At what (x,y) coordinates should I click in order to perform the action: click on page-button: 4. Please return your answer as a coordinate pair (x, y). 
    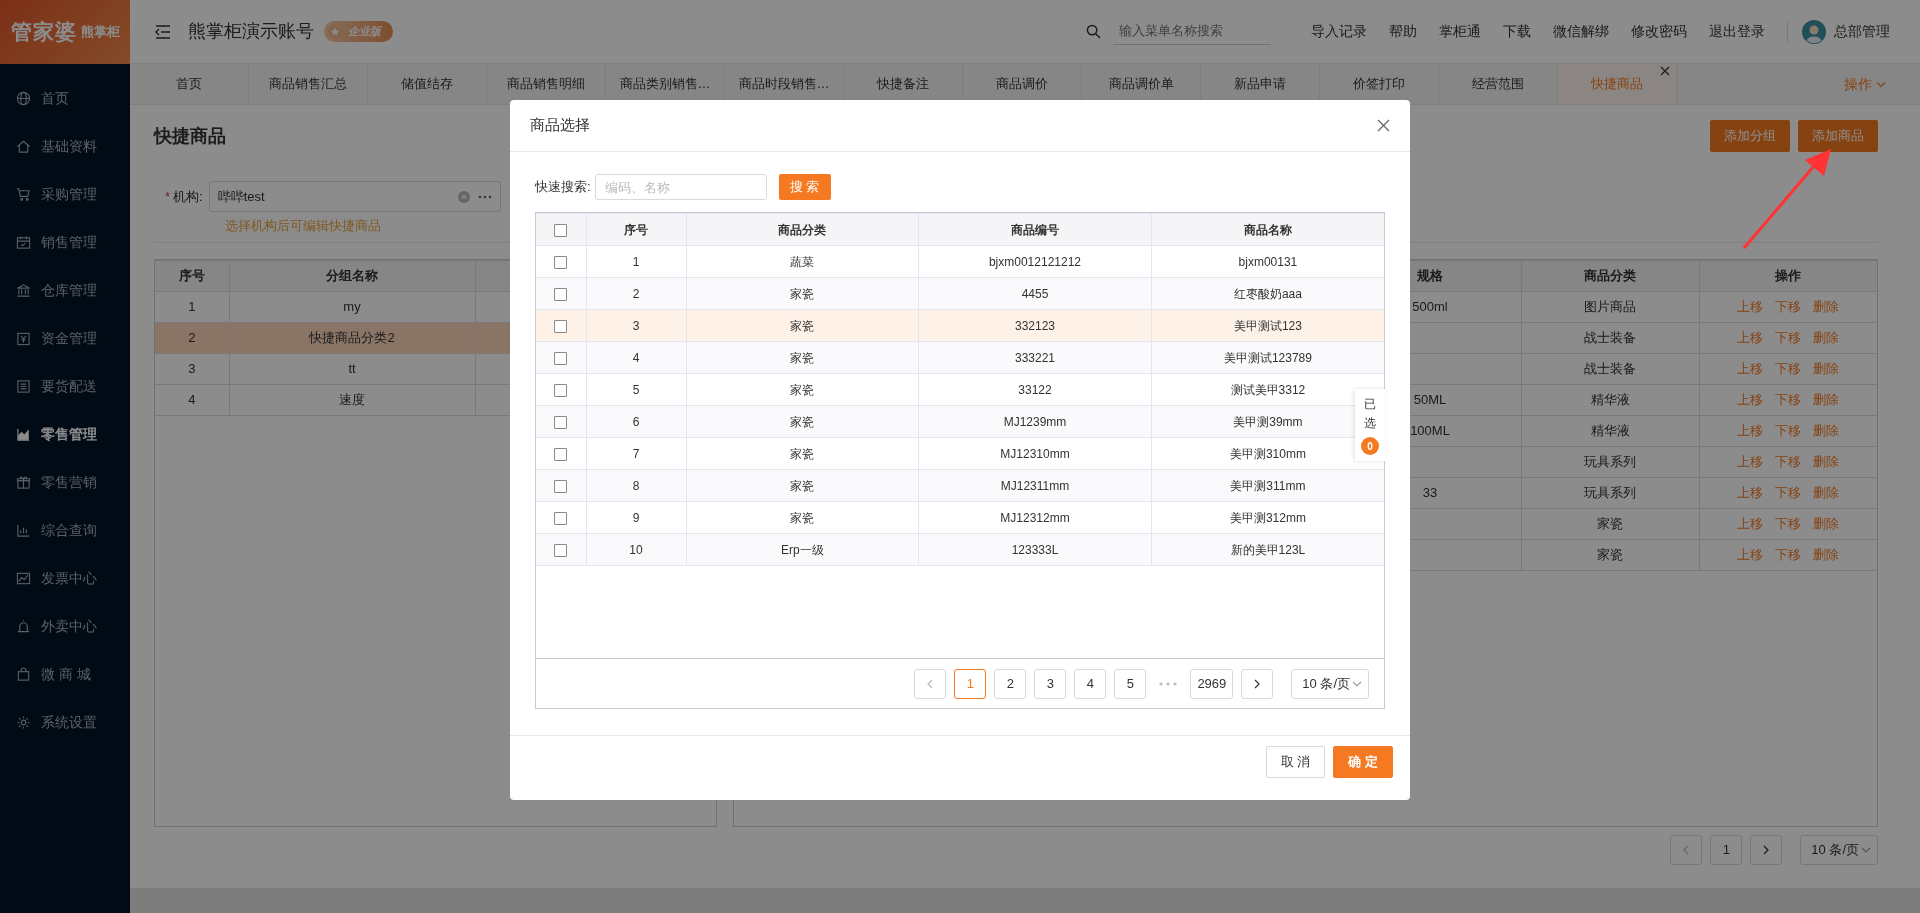
    Looking at the image, I should click on (1090, 683).